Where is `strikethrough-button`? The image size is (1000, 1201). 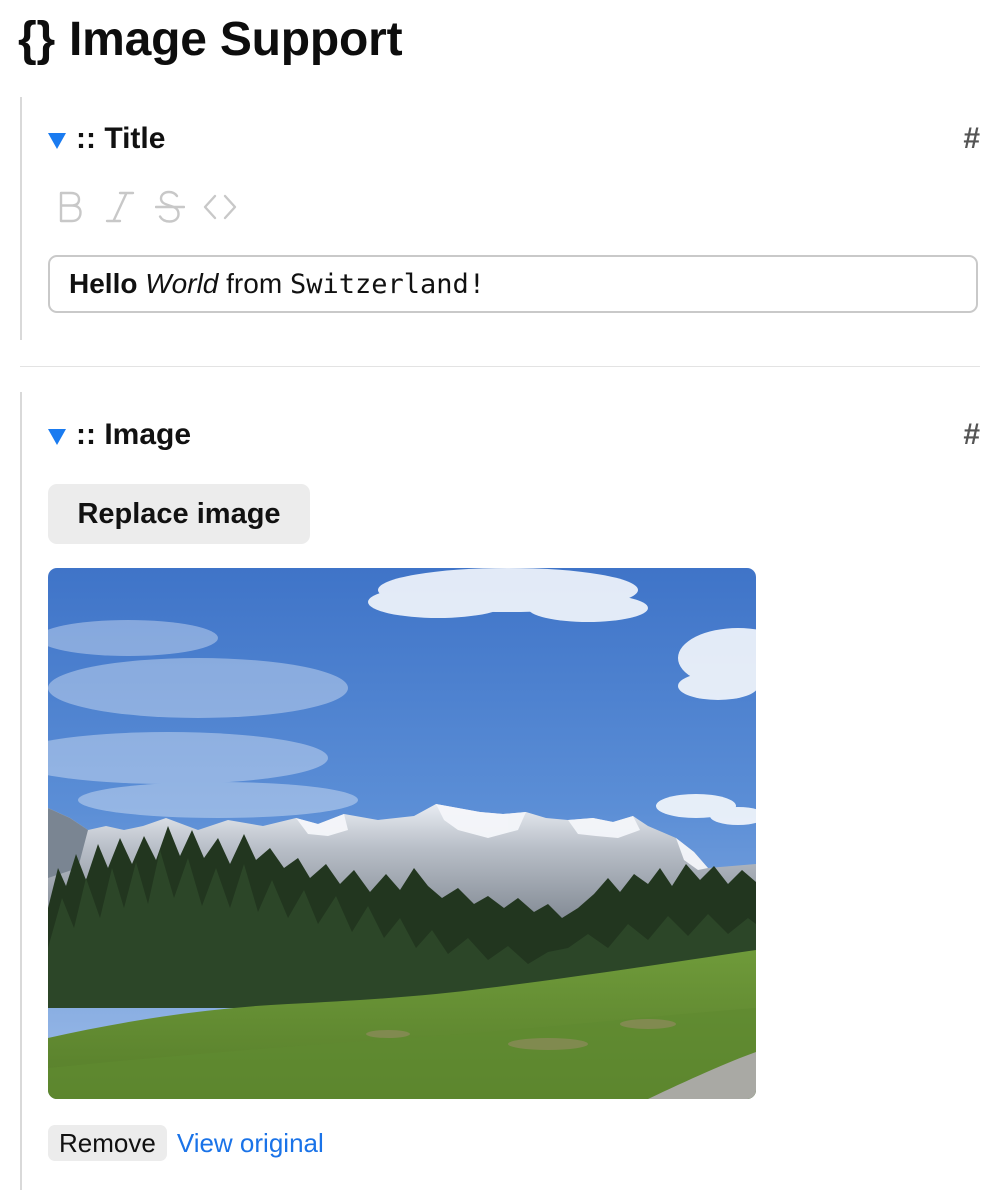 strikethrough-button is located at coordinates (170, 207).